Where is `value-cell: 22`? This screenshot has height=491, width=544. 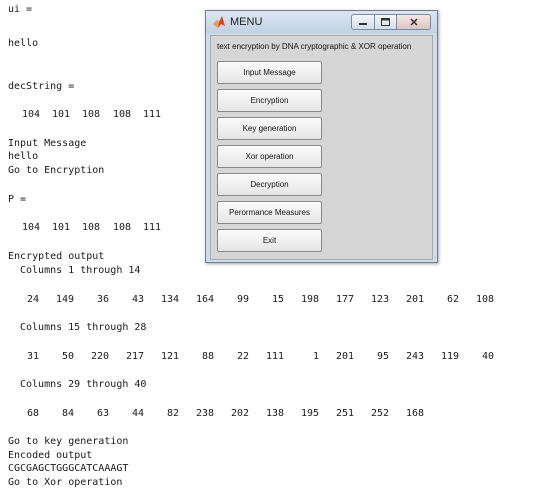
value-cell: 22 is located at coordinates (242, 356).